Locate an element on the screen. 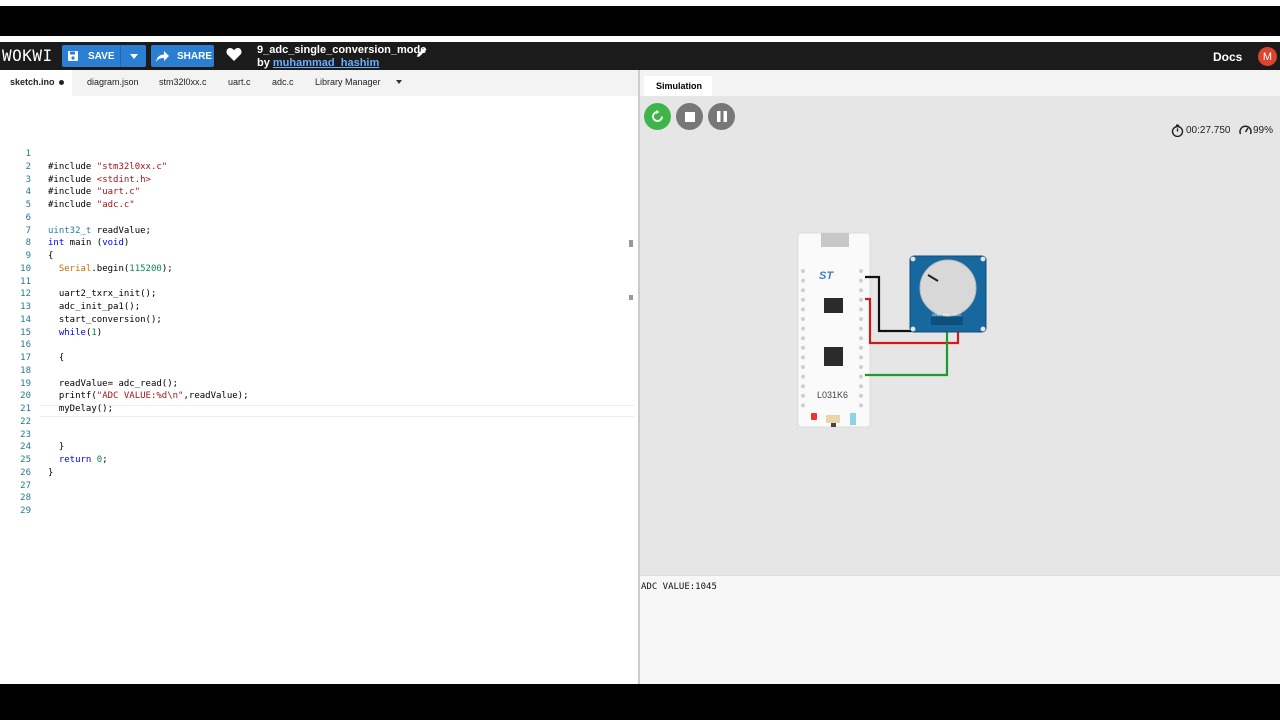 This screenshot has height=720, width=1280. code-line: 11 is located at coordinates (317, 283).